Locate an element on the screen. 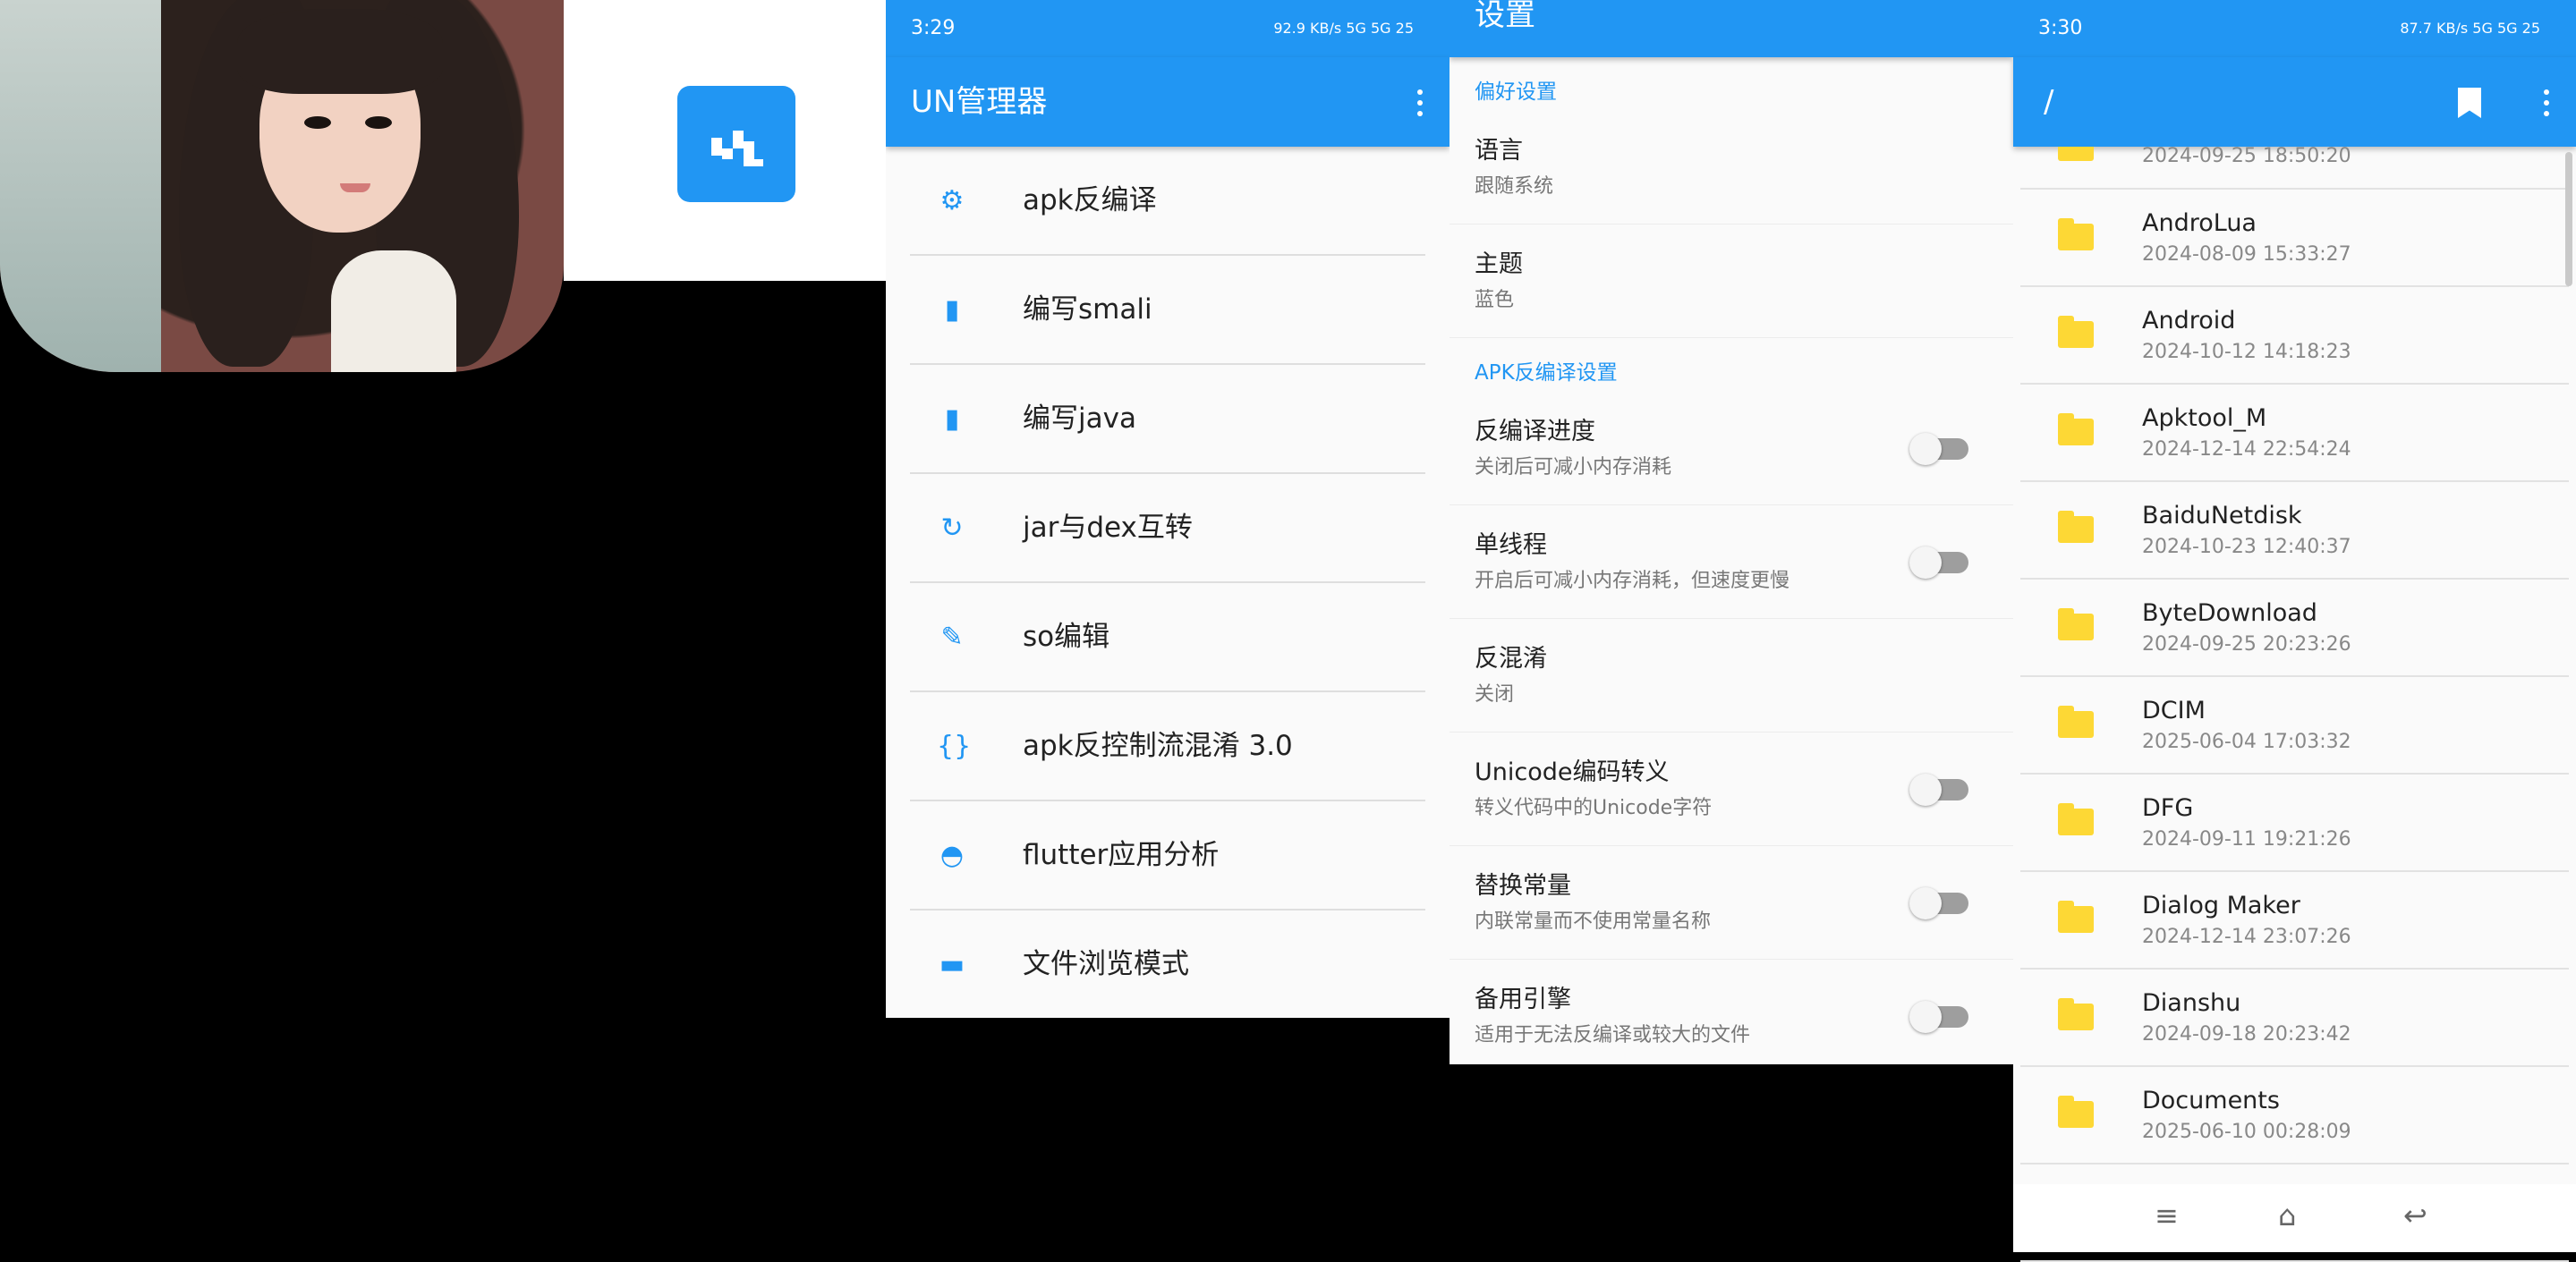  scrollbar is located at coordinates (2568, 219).